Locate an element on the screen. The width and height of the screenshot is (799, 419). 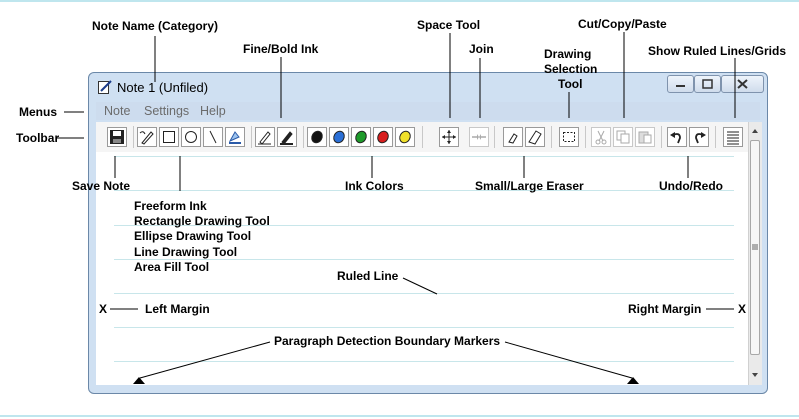
ink-yellow-button is located at coordinates (405, 137).